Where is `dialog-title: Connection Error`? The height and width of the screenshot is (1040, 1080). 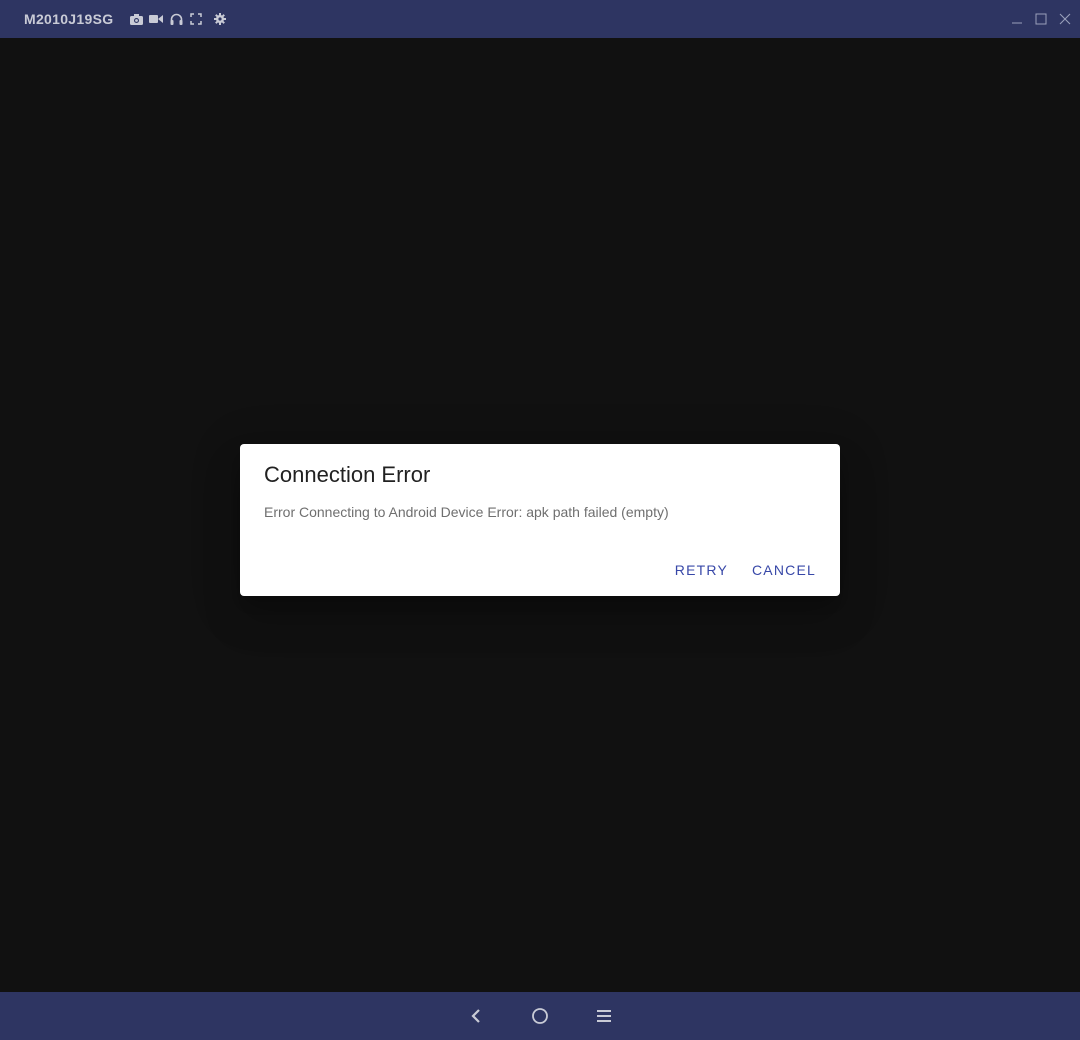 dialog-title: Connection Error is located at coordinates (347, 474).